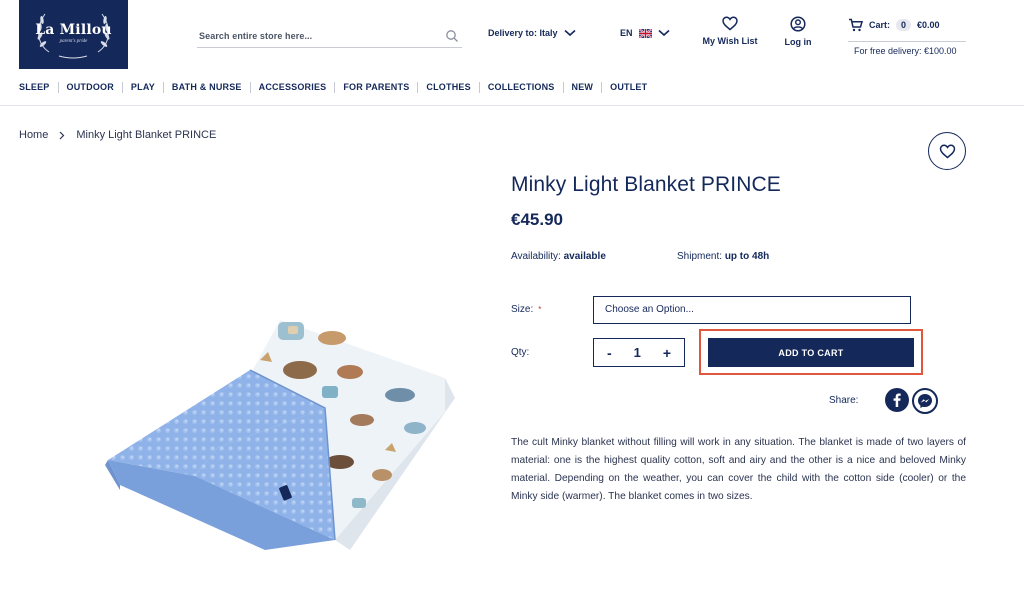 This screenshot has width=1024, height=611. Describe the element at coordinates (609, 353) in the screenshot. I see `qty-decrease-button: -` at that location.